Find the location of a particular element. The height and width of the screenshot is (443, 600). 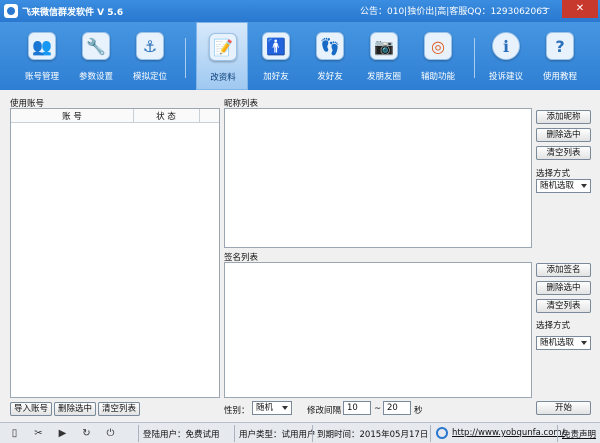

tool-label: 模拟定位 is located at coordinates (149, 77).